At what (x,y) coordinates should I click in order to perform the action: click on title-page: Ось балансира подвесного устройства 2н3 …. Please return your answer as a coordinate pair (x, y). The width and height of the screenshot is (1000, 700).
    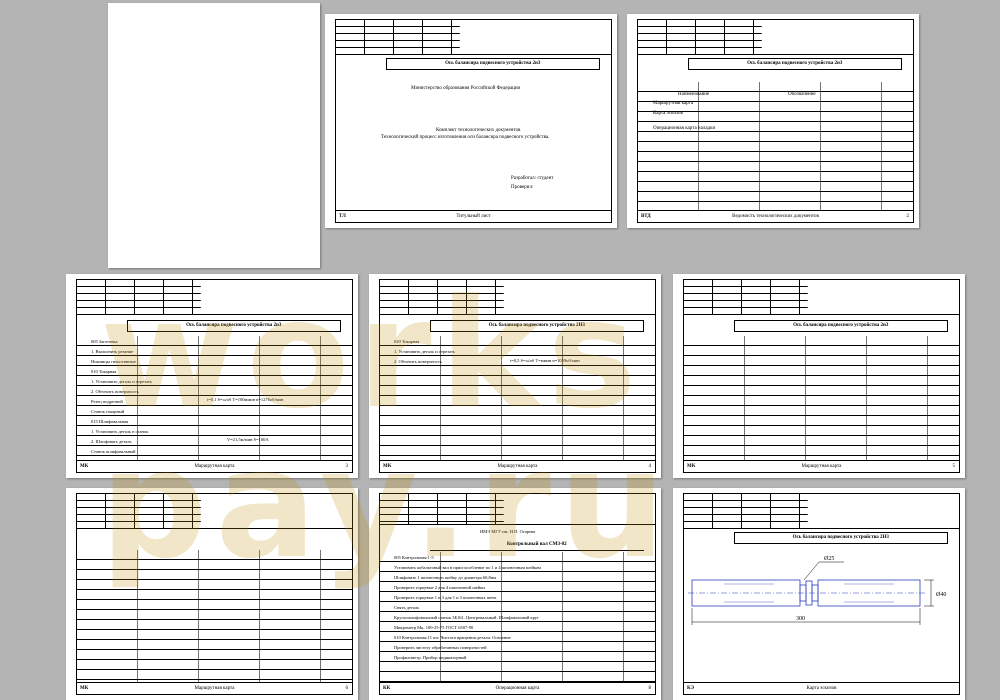
    Looking at the image, I should click on (471, 121).